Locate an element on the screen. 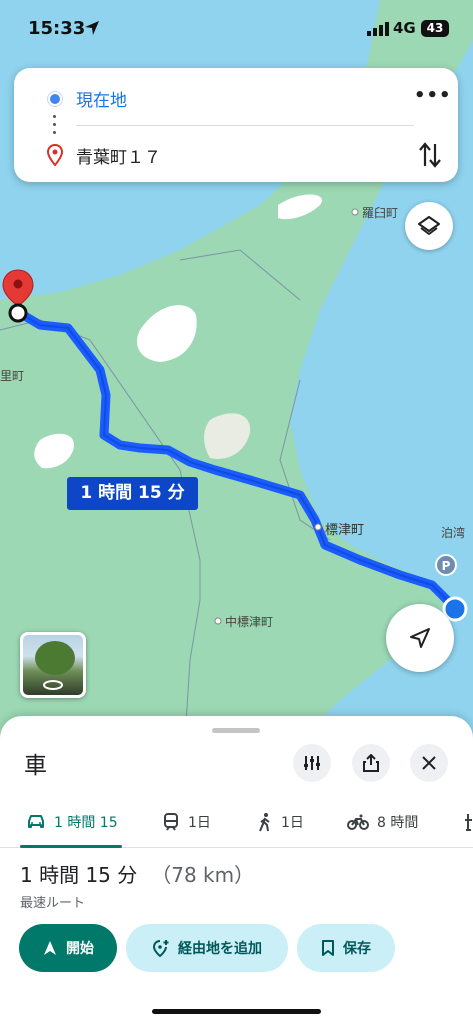 Image resolution: width=473 pixels, height=1024 pixels. share-icon is located at coordinates (371, 763).